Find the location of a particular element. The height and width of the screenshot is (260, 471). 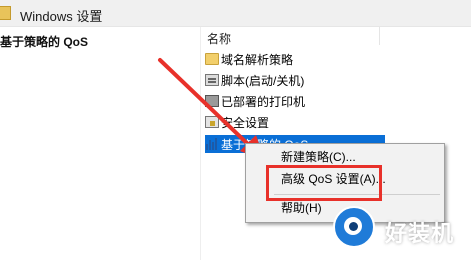

watermark: 好装机 is located at coordinates (401, 233).